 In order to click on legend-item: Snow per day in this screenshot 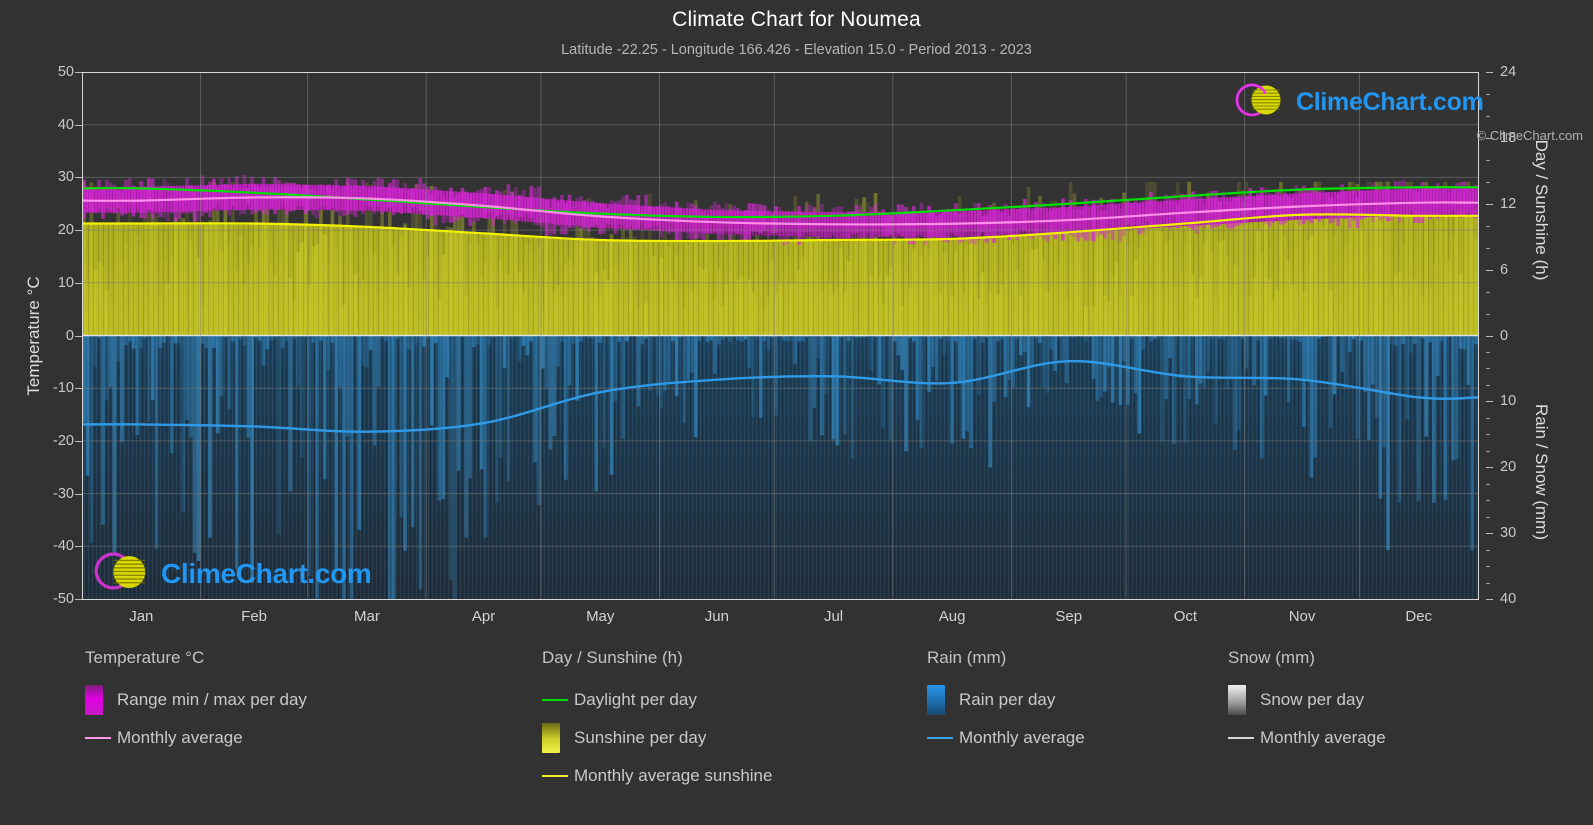, I will do `click(1307, 700)`.